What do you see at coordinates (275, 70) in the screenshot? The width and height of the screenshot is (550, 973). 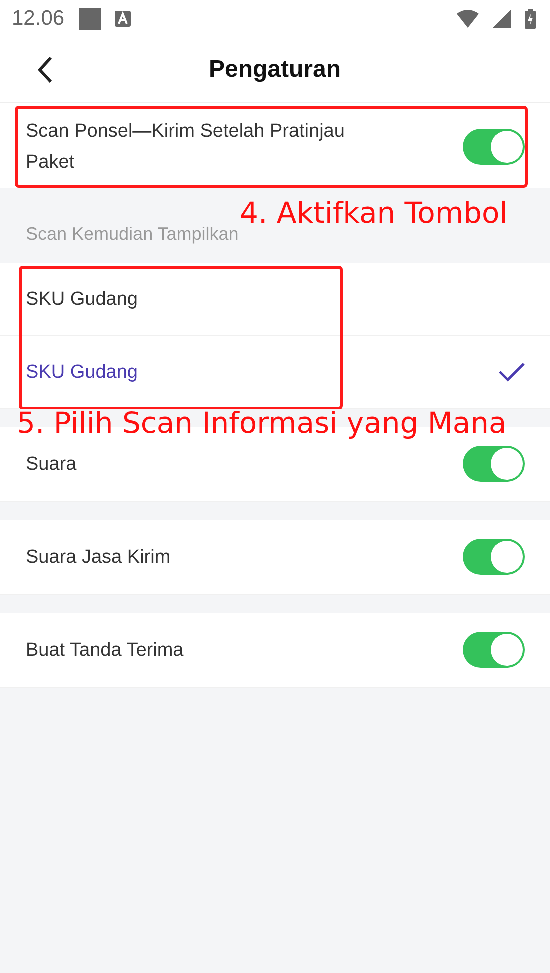 I see `page-title: Pengaturan` at bounding box center [275, 70].